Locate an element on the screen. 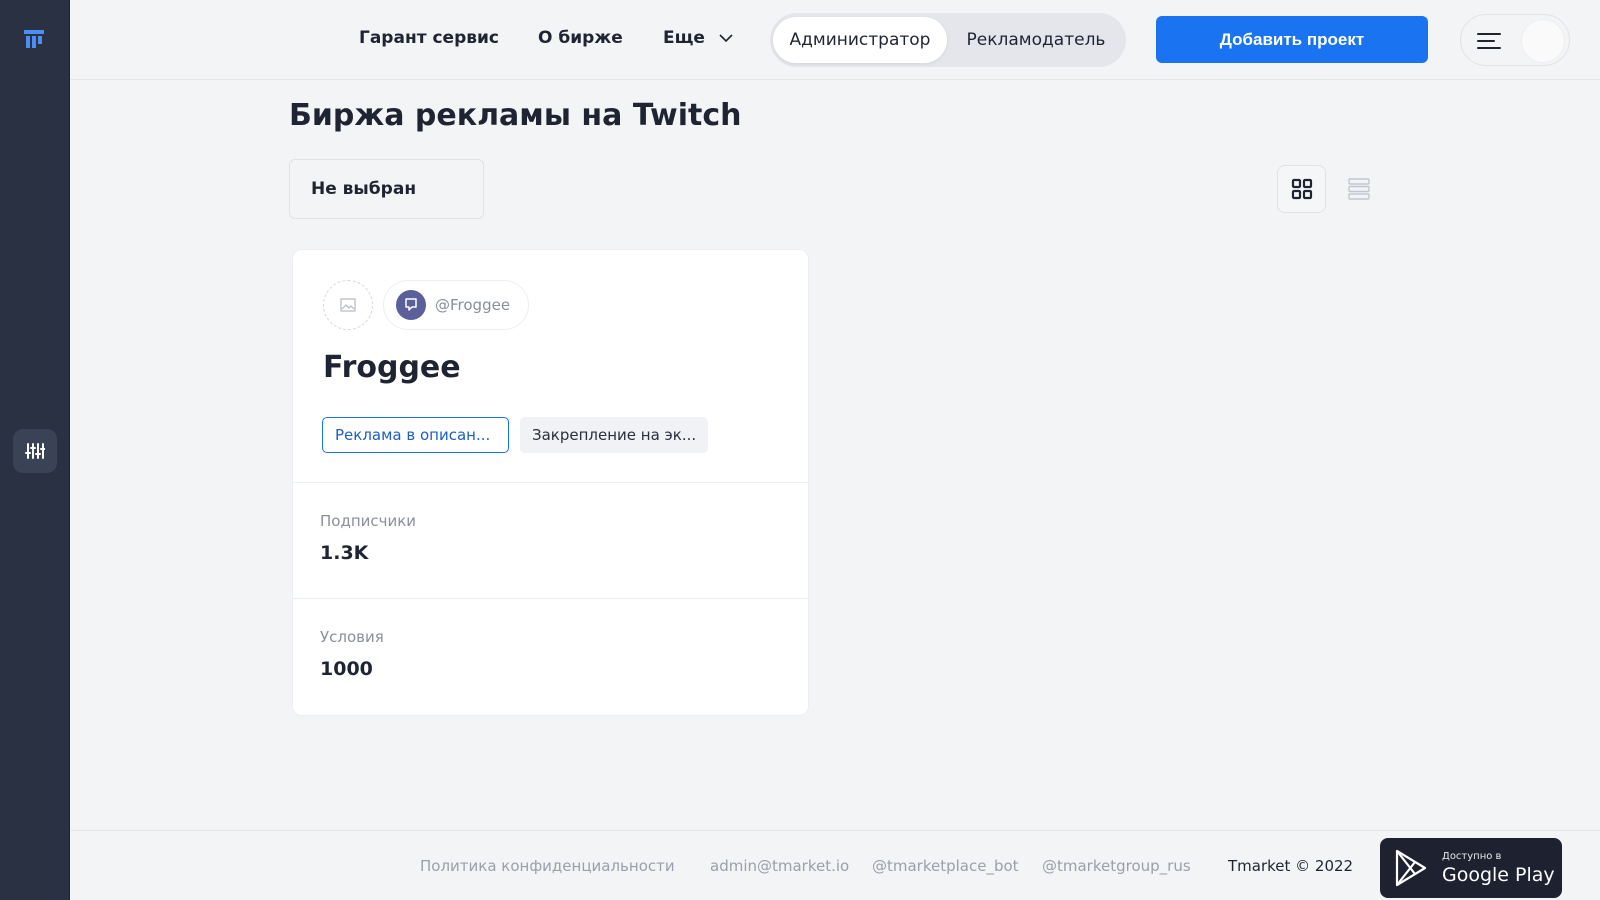 This screenshot has height=900, width=1600. avatar is located at coordinates (1543, 41).